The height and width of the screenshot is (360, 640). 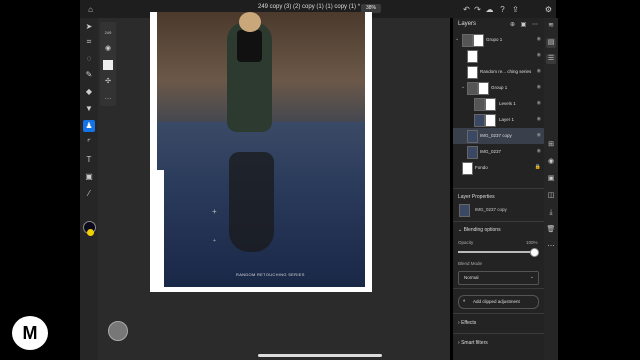 What do you see at coordinates (498, 136) in the screenshot?
I see `layer-row-selected: IMG_0237 copy ◉` at bounding box center [498, 136].